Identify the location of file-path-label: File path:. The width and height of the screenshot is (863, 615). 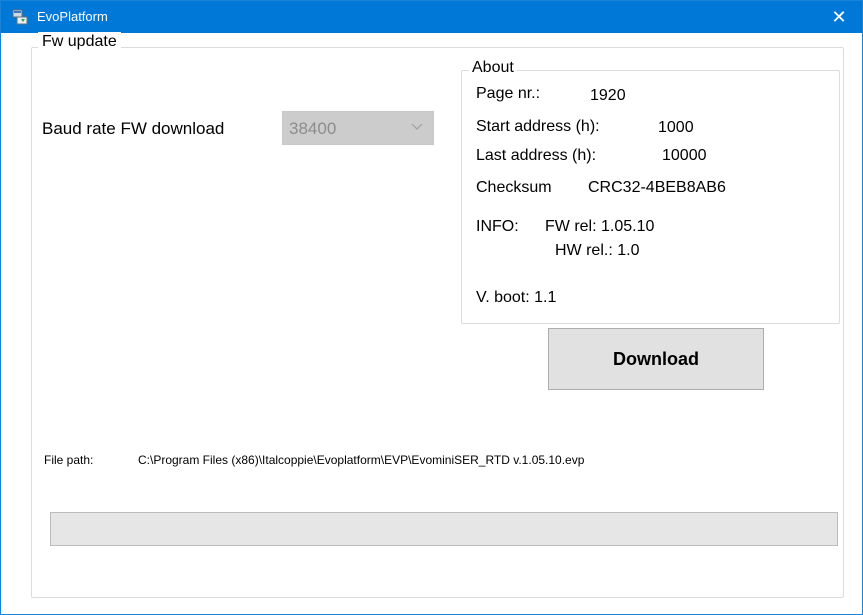
(69, 460).